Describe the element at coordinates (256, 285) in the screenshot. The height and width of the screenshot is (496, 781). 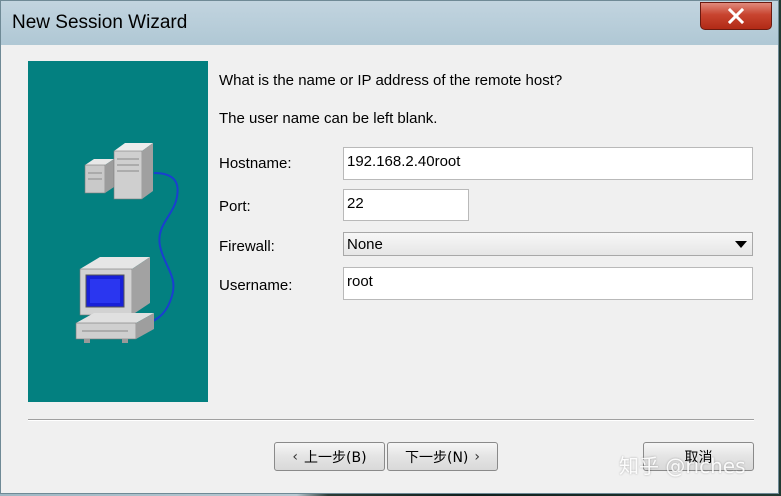
I see `username-label: Username:` at that location.